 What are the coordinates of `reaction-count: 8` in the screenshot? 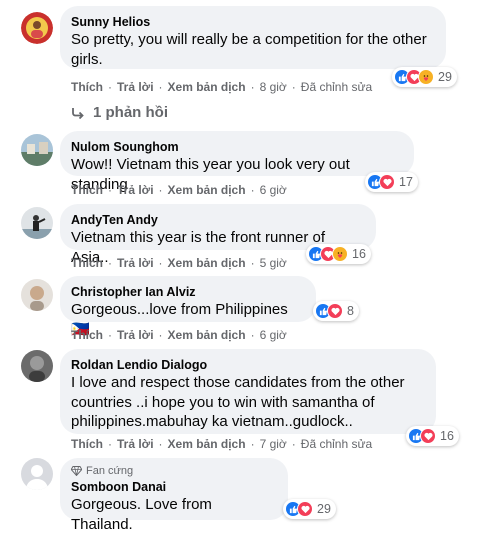 It's located at (350, 311).